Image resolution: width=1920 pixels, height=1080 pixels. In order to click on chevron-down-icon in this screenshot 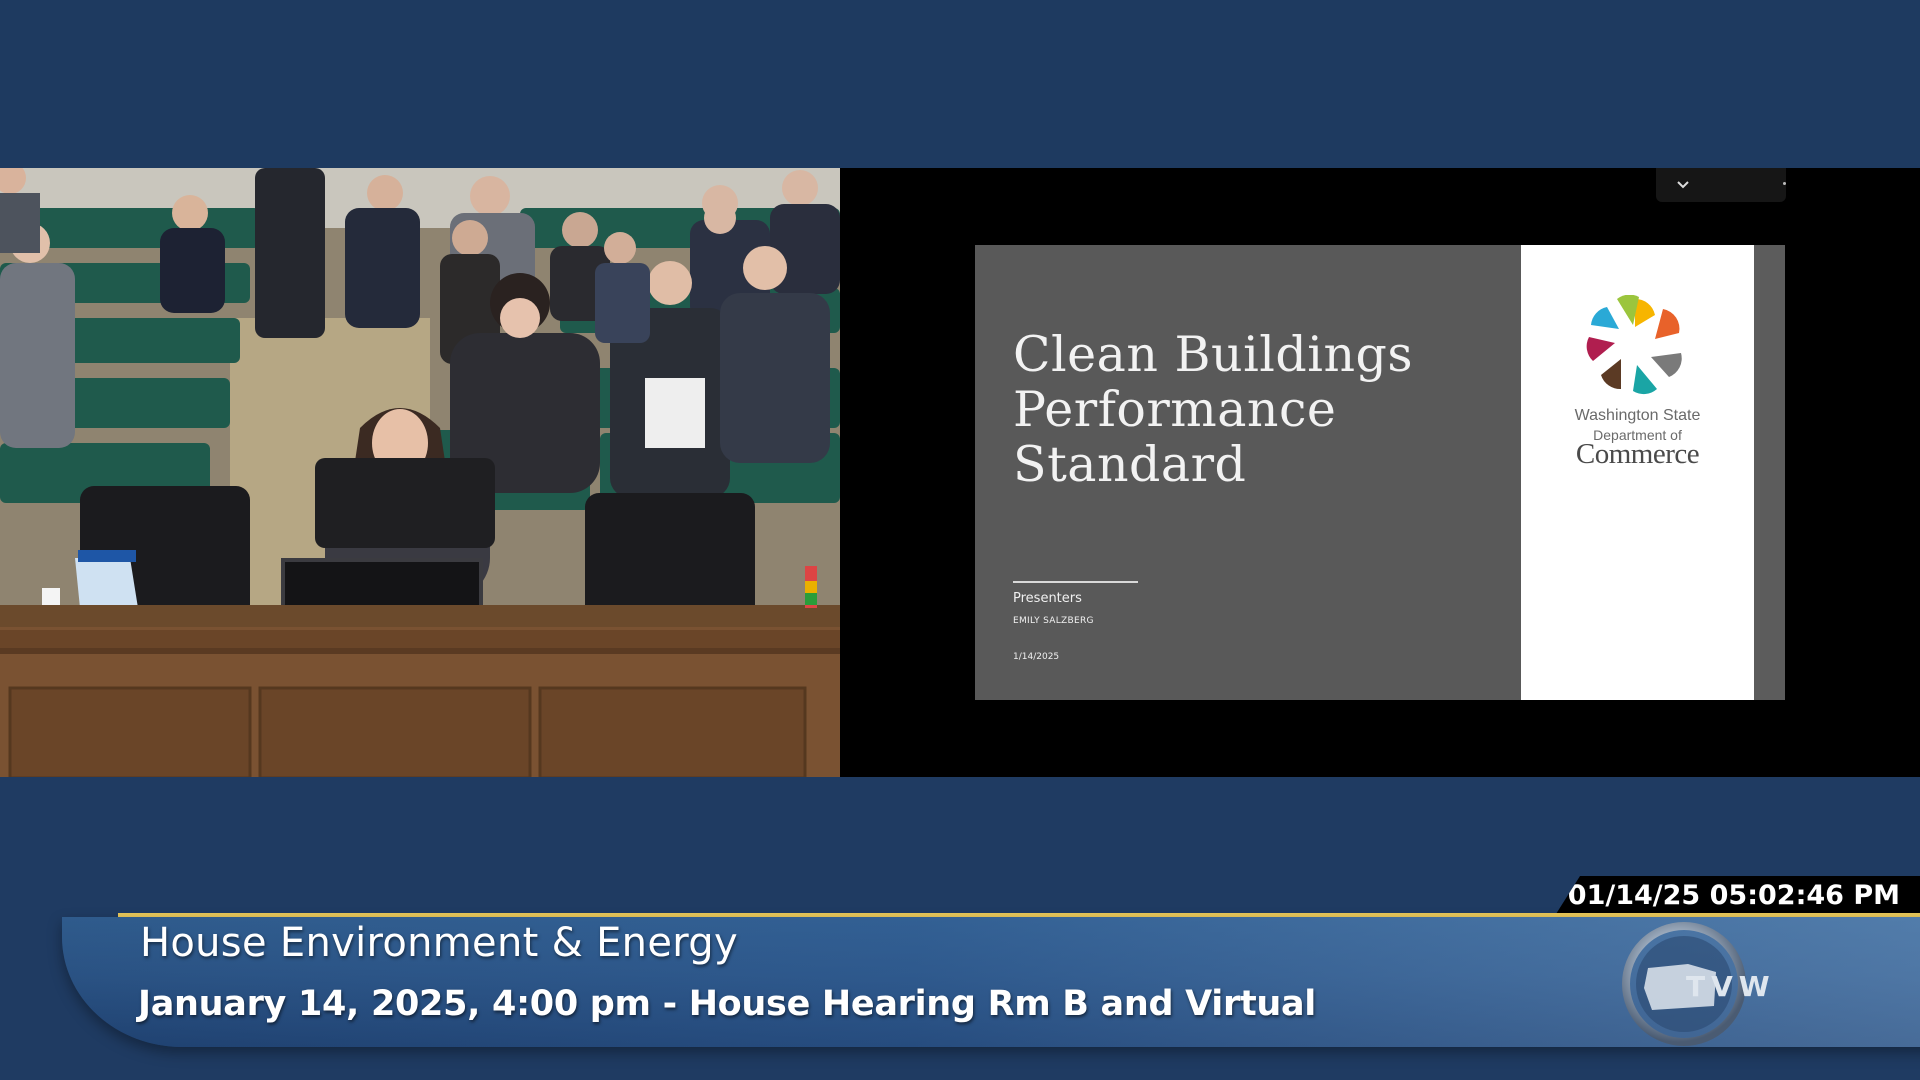, I will do `click(1683, 185)`.